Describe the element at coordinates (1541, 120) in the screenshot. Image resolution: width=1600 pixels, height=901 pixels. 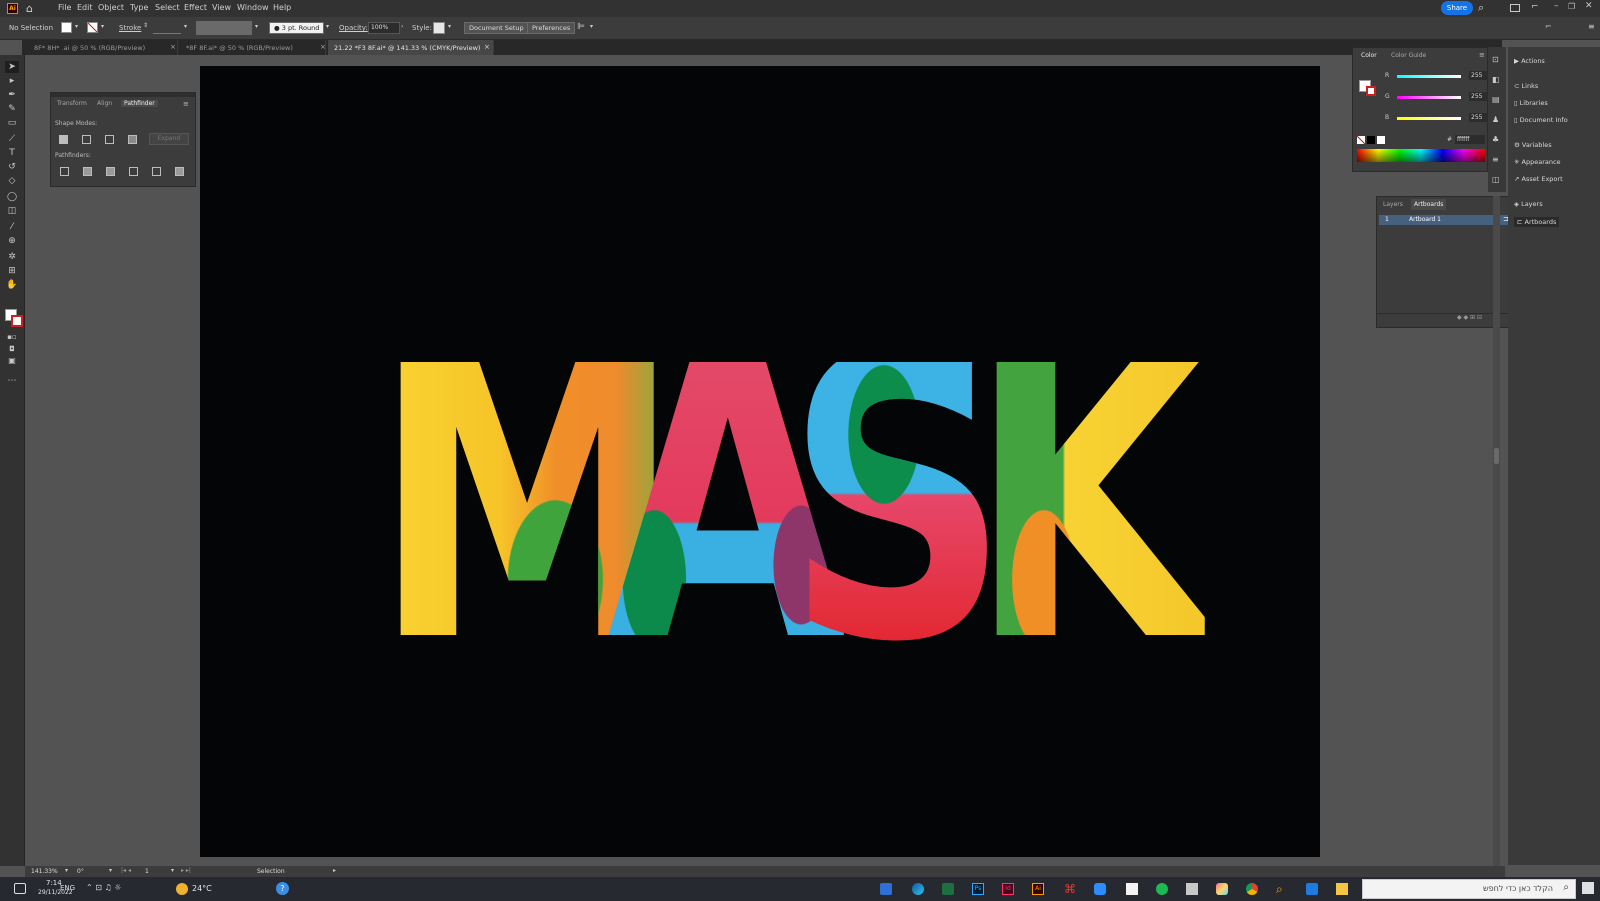
I see `document-info-item: ▯ Document Info` at that location.